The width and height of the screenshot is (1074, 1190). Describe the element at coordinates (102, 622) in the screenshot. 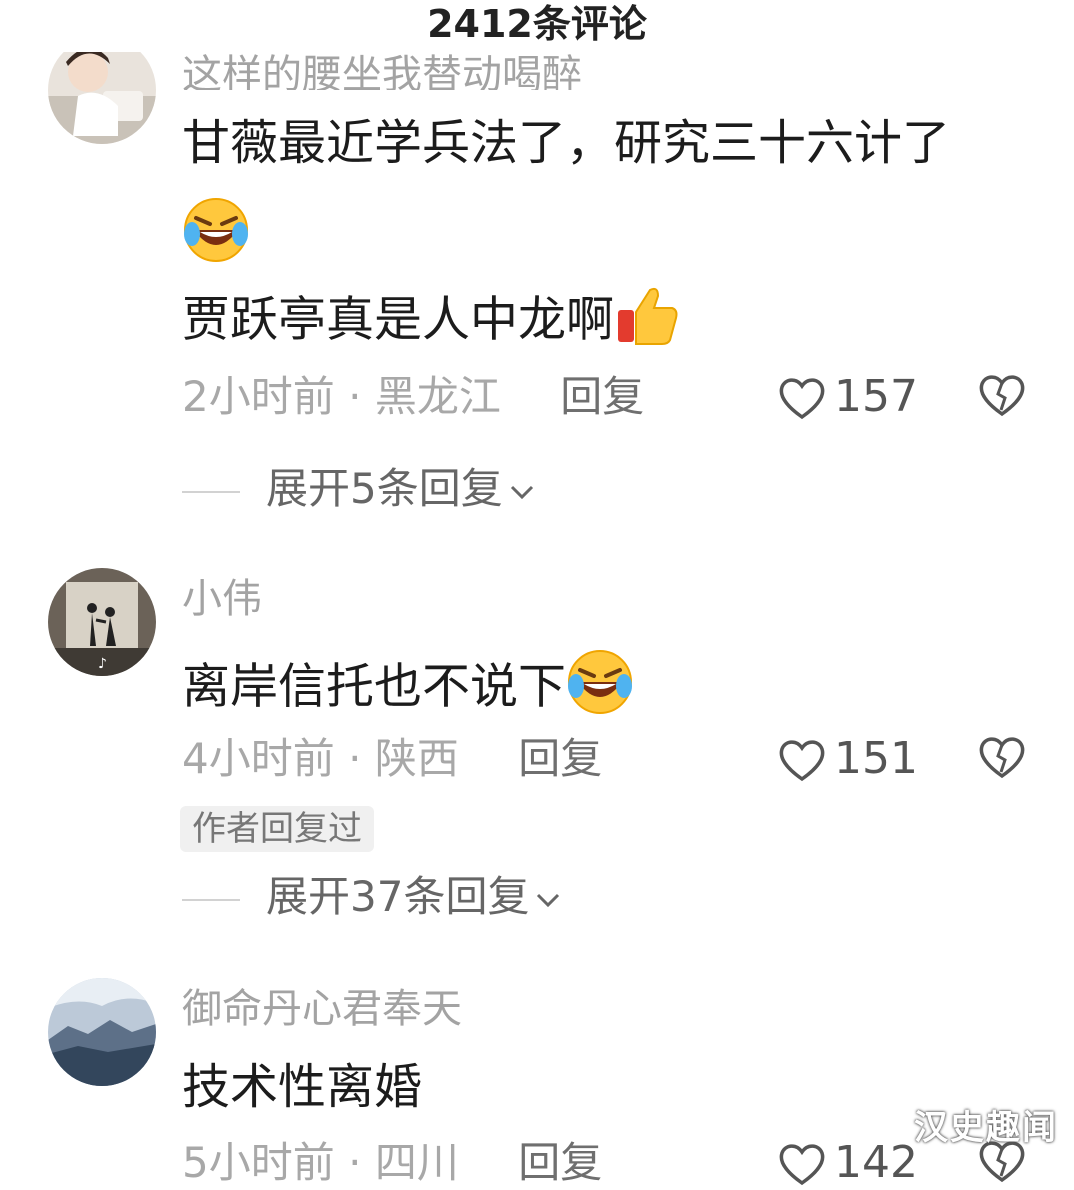

I see `avatar: ♪` at that location.